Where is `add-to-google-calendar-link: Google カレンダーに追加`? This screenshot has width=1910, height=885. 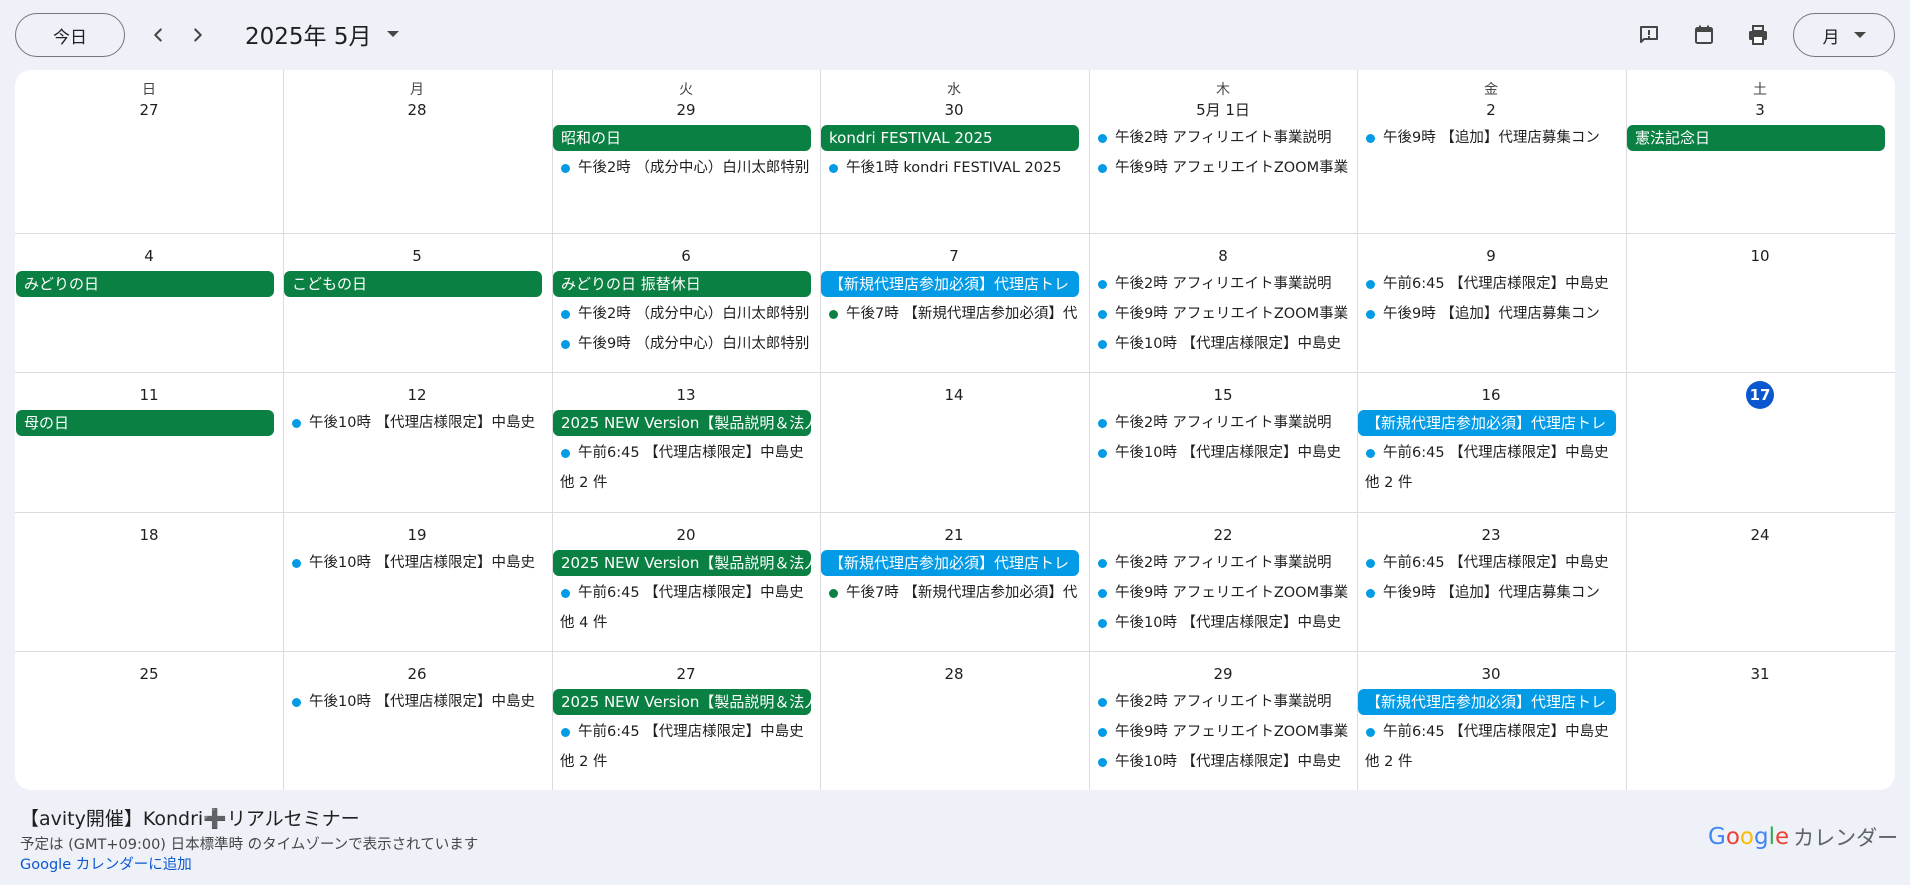
add-to-google-calendar-link: Google カレンダーに追加 is located at coordinates (106, 863).